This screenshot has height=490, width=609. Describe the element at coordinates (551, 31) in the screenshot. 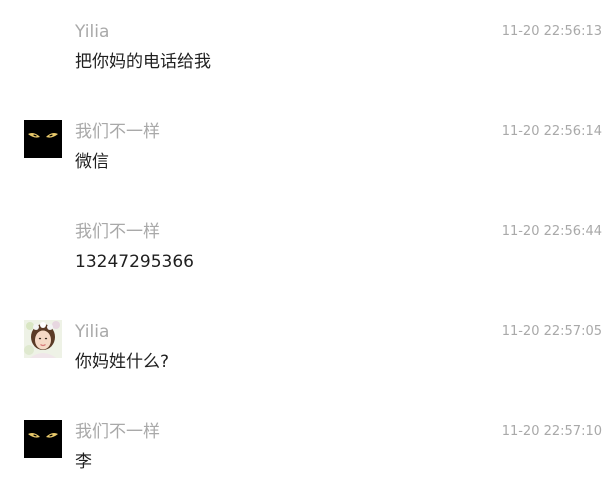

I see `message-timestamp: 11-20 22:56:13` at that location.